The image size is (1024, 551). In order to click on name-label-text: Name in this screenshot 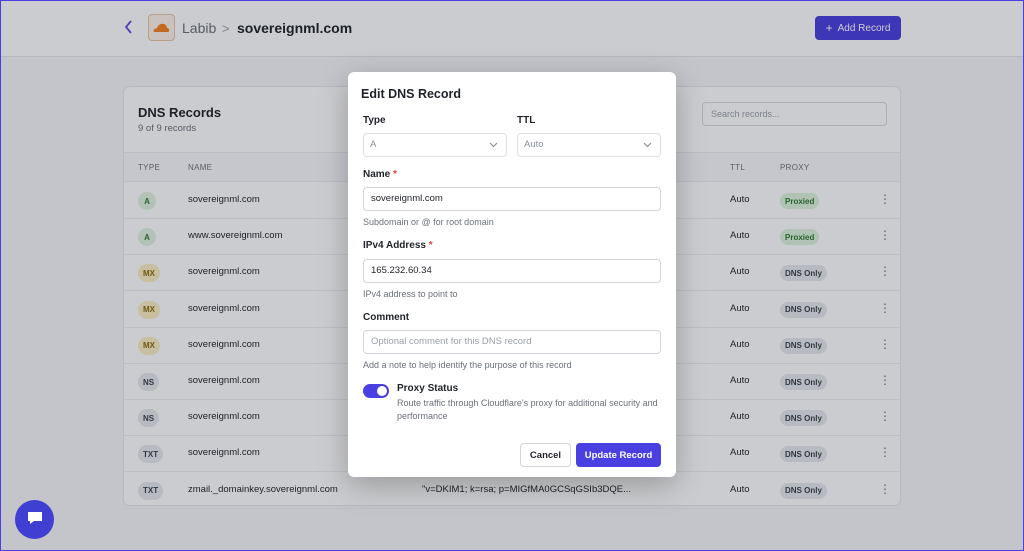, I will do `click(377, 174)`.